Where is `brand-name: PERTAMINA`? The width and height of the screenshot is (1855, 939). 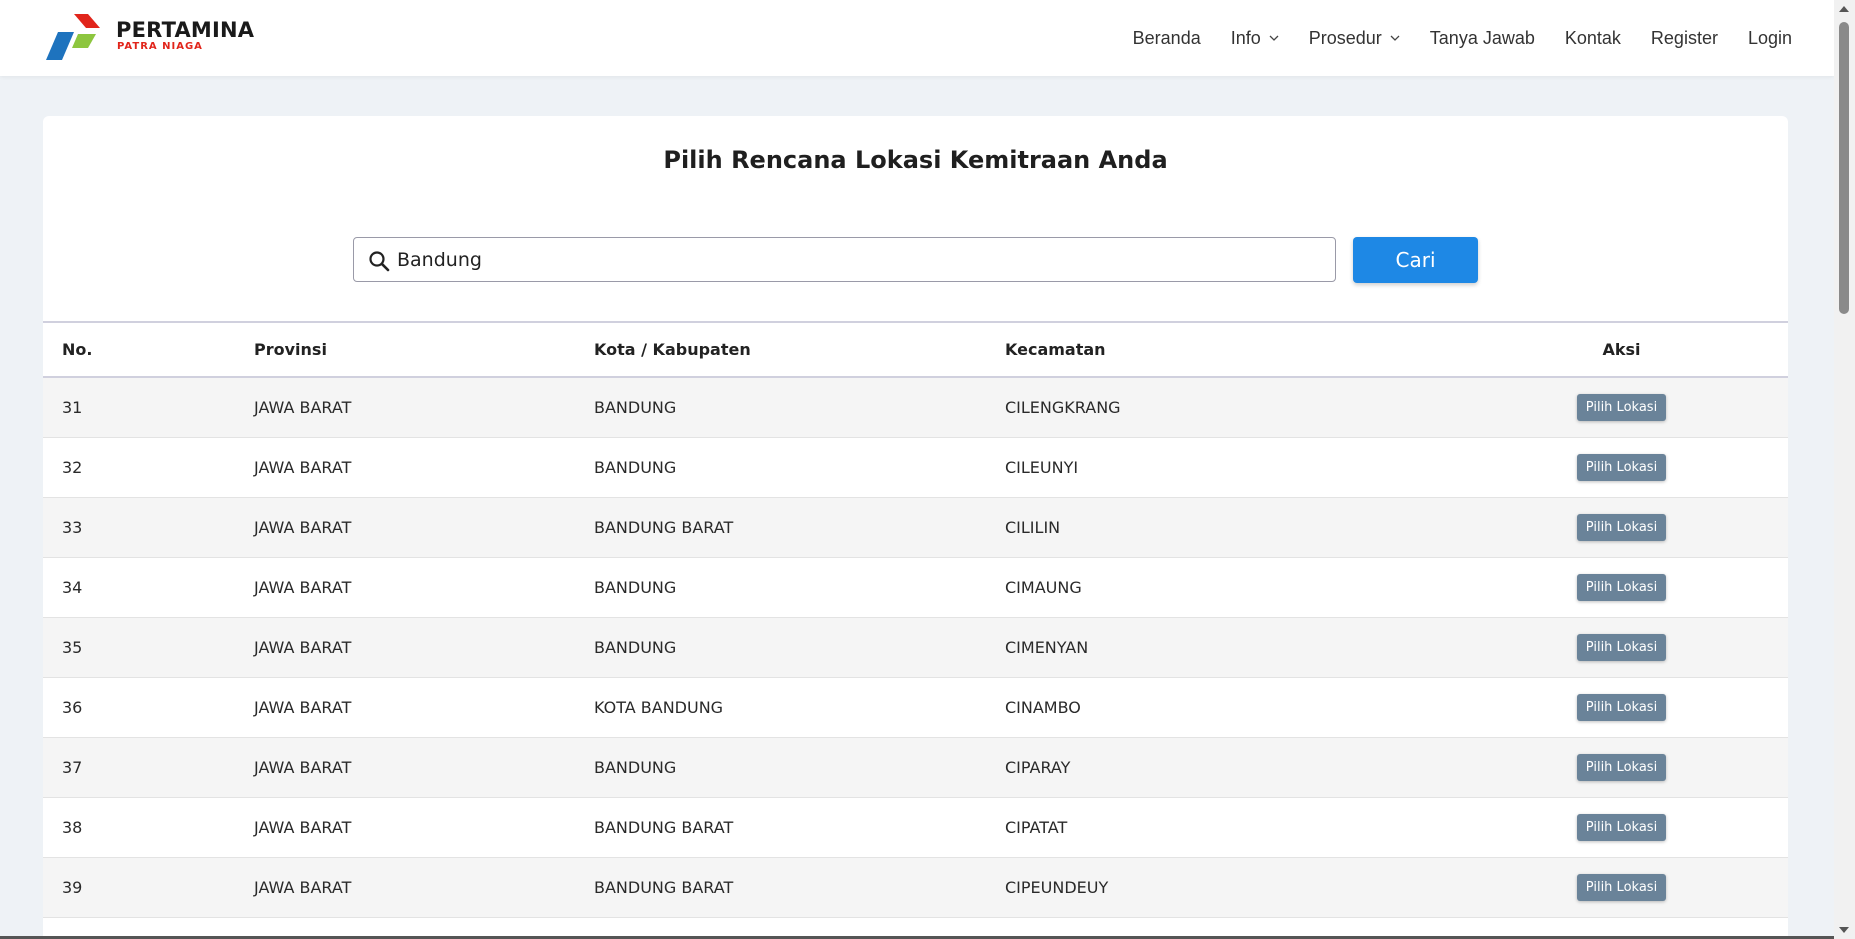
brand-name: PERTAMINA is located at coordinates (185, 30).